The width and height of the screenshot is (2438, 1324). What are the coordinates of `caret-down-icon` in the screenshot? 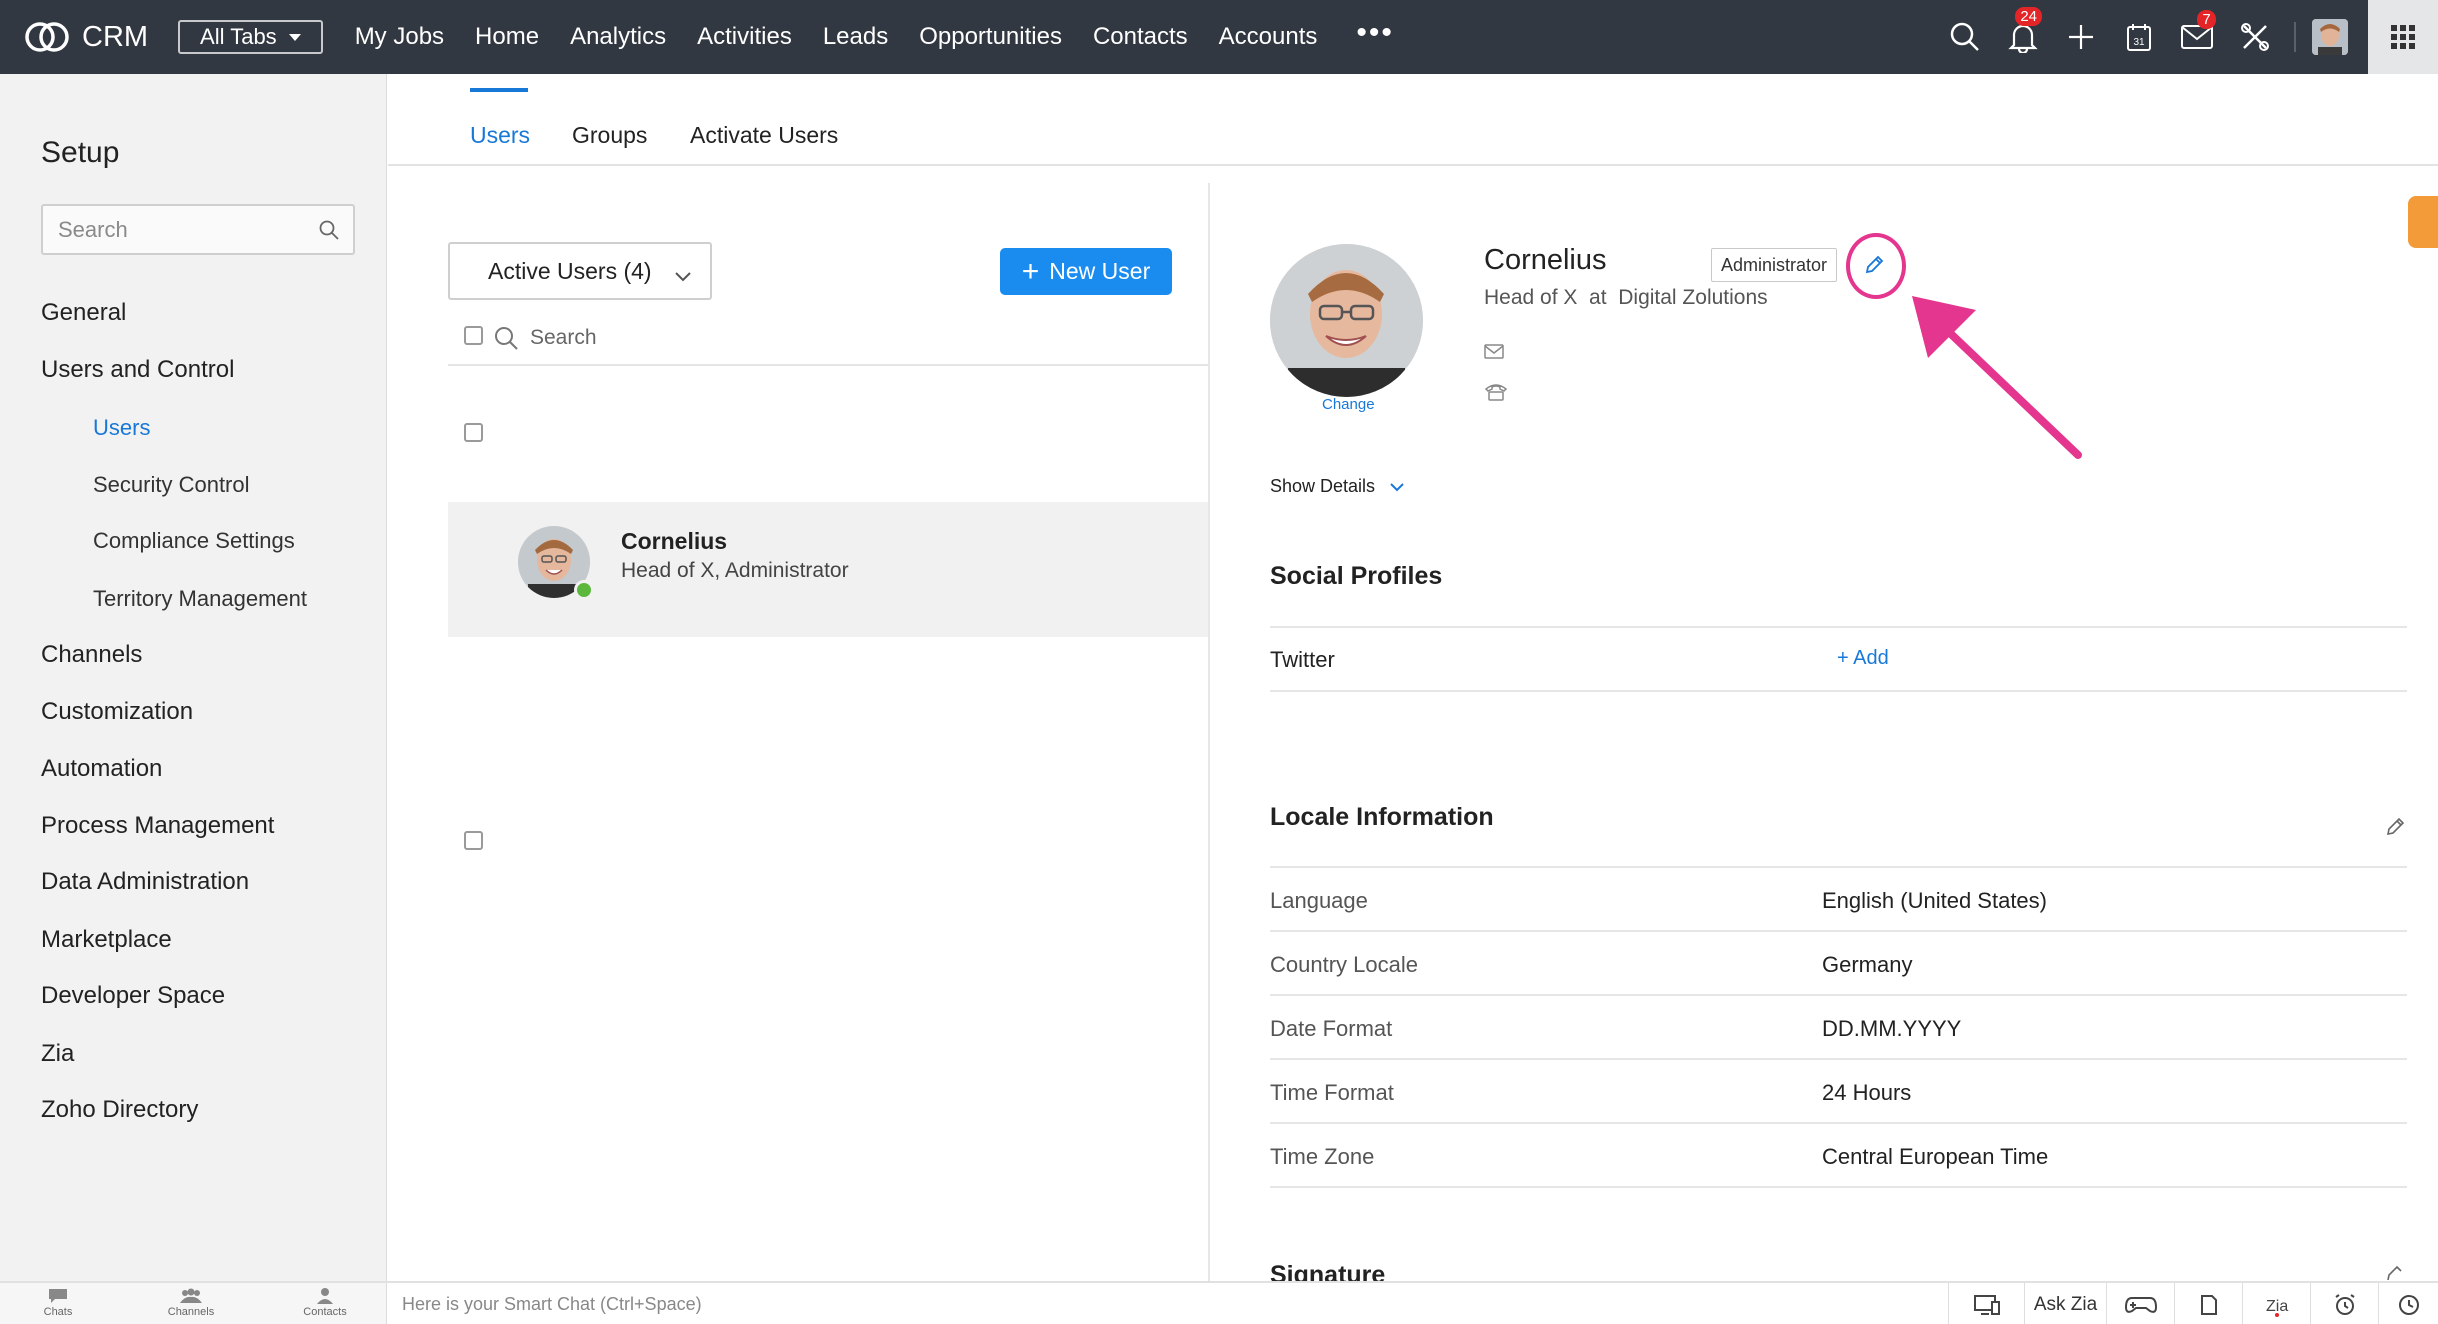 It's located at (294, 37).